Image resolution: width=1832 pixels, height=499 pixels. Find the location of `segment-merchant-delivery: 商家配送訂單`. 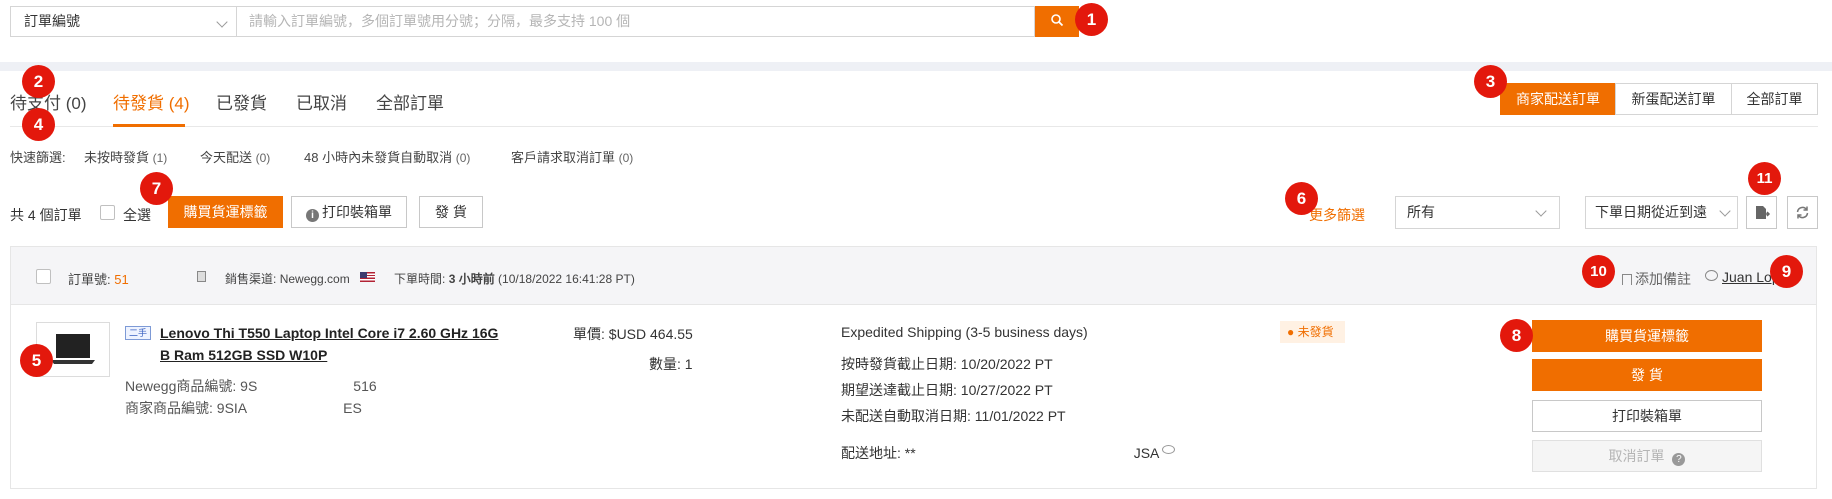

segment-merchant-delivery: 商家配送訂單 is located at coordinates (1558, 99).